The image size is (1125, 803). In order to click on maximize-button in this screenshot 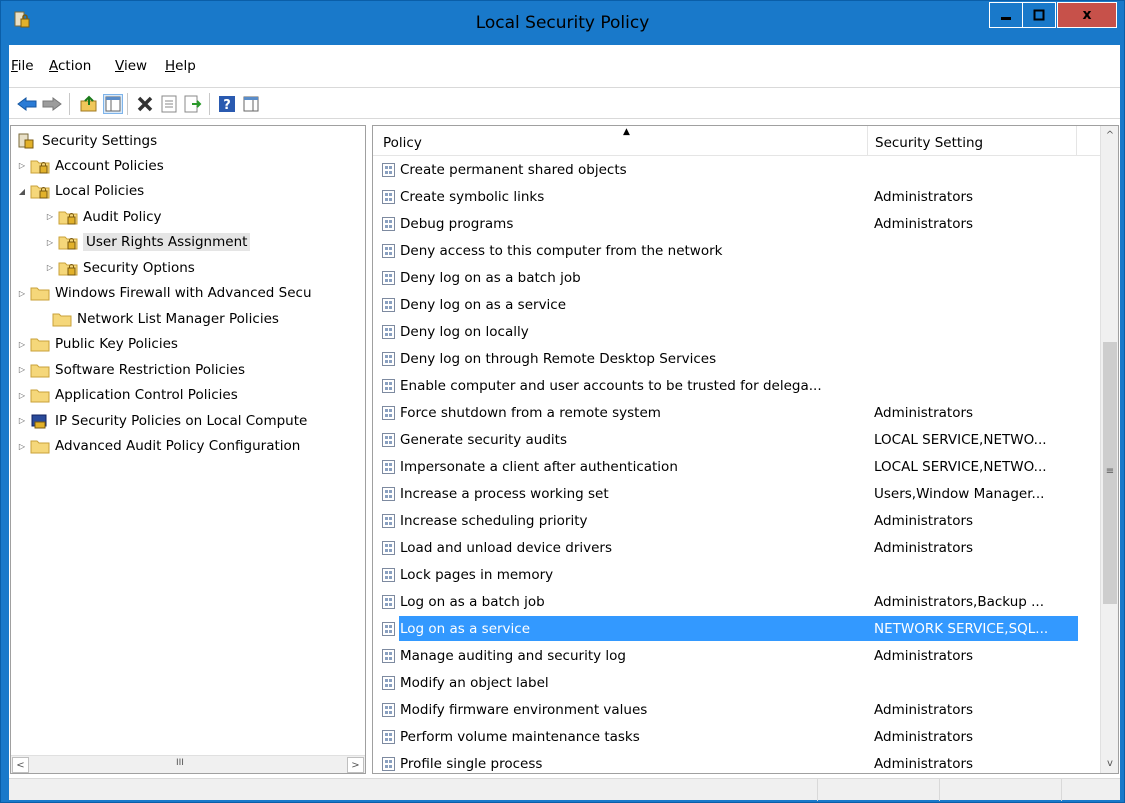, I will do `click(1039, 15)`.